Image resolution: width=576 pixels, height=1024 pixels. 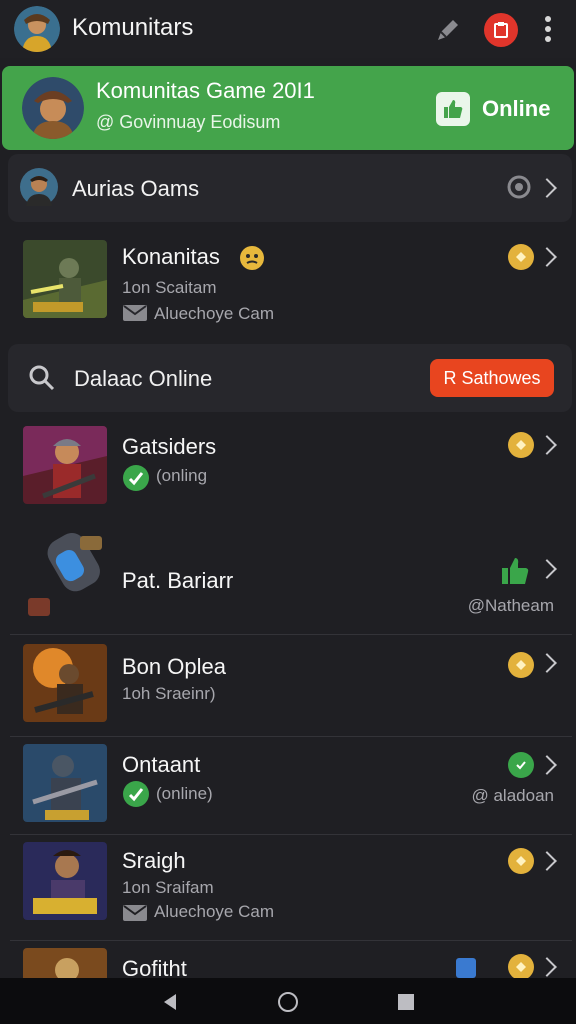 I want to click on target-icon, so click(x=519, y=187).